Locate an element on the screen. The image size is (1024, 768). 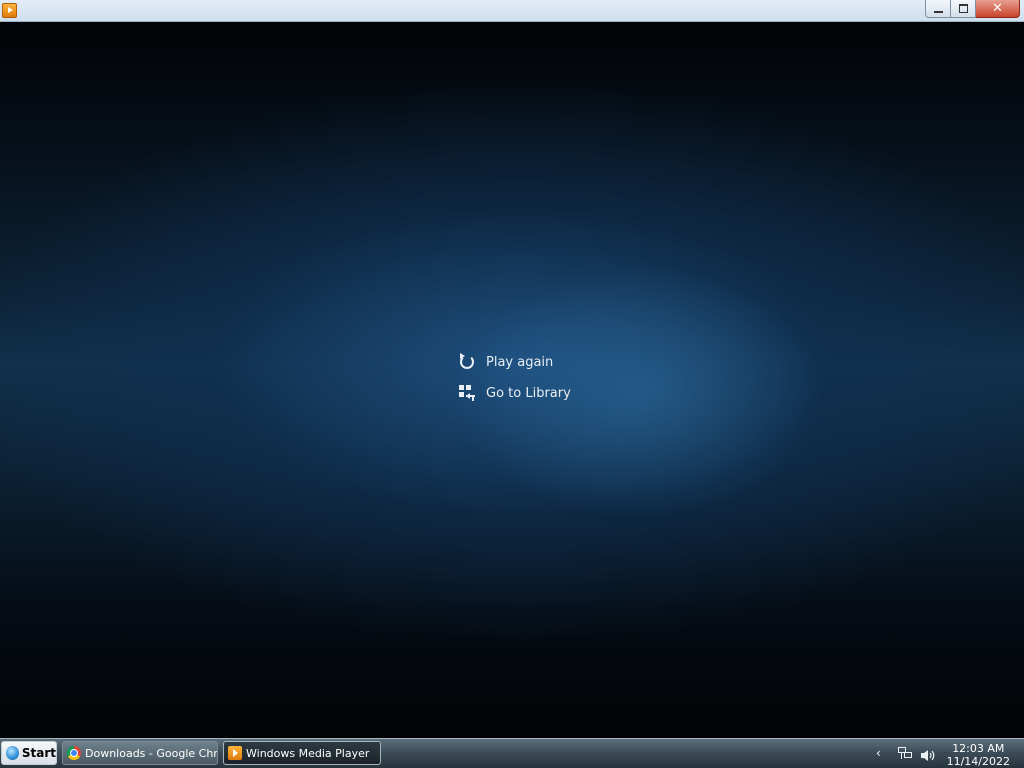
network-icon is located at coordinates (905, 753).